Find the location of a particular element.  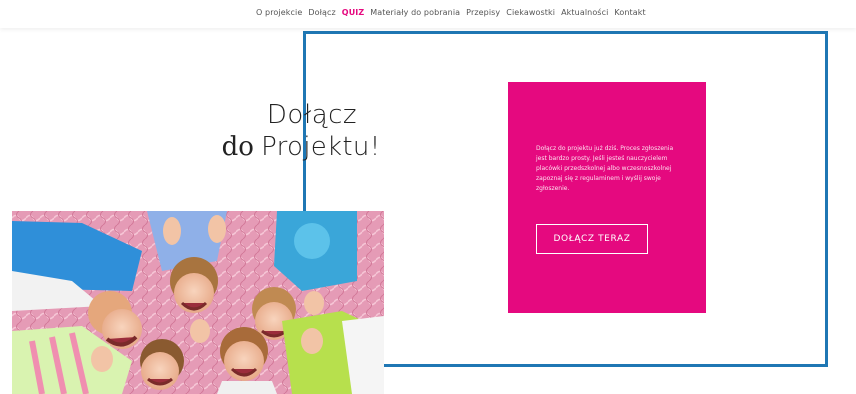

title-word-projektu: Projektu! is located at coordinates (321, 147).